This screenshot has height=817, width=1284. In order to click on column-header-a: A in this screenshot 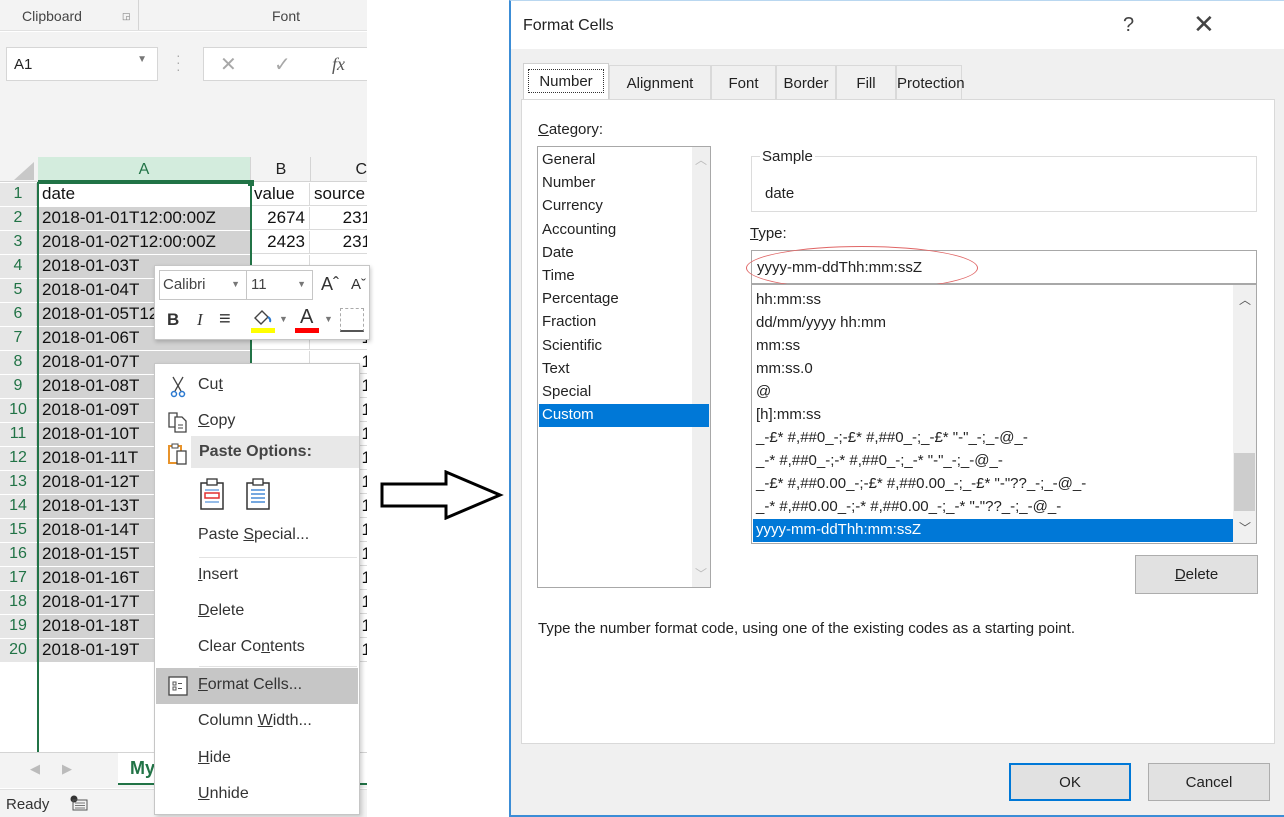, I will do `click(144, 169)`.